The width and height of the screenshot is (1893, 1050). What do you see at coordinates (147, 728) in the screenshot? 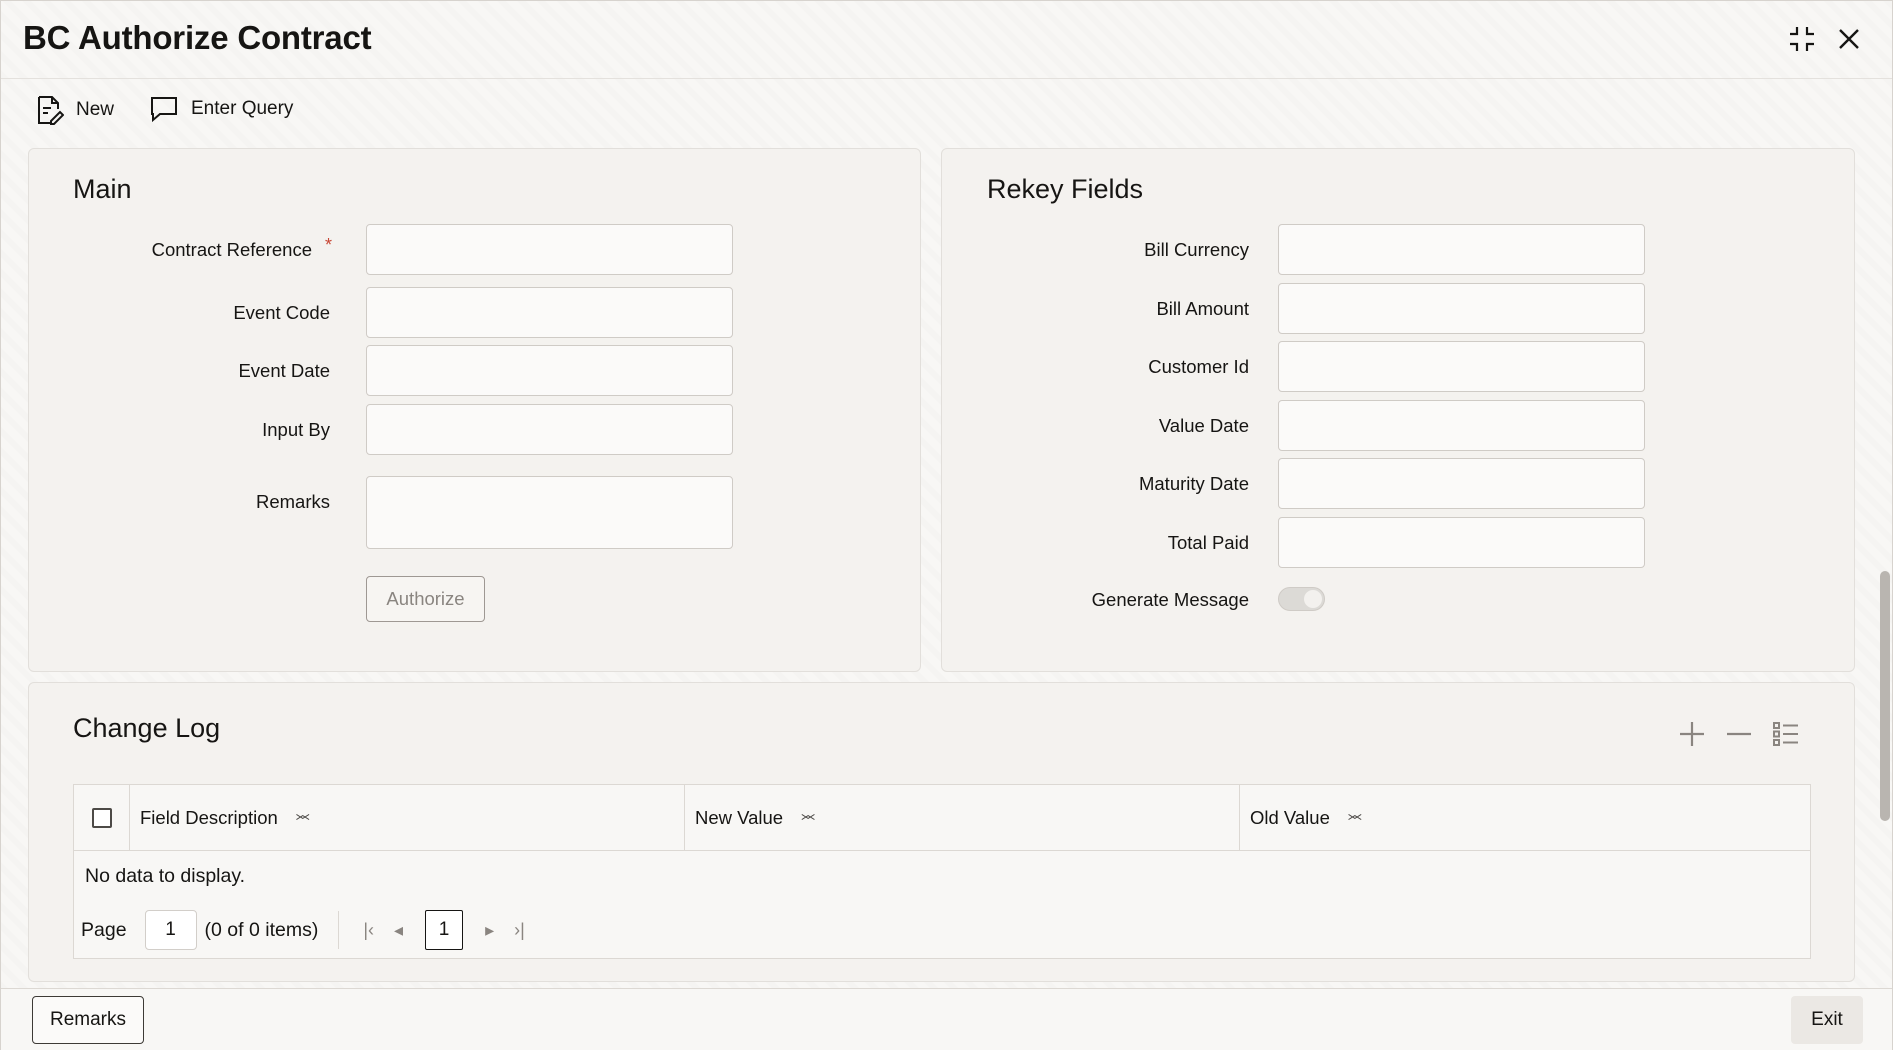
I see `change-log-title: Change Log` at bounding box center [147, 728].